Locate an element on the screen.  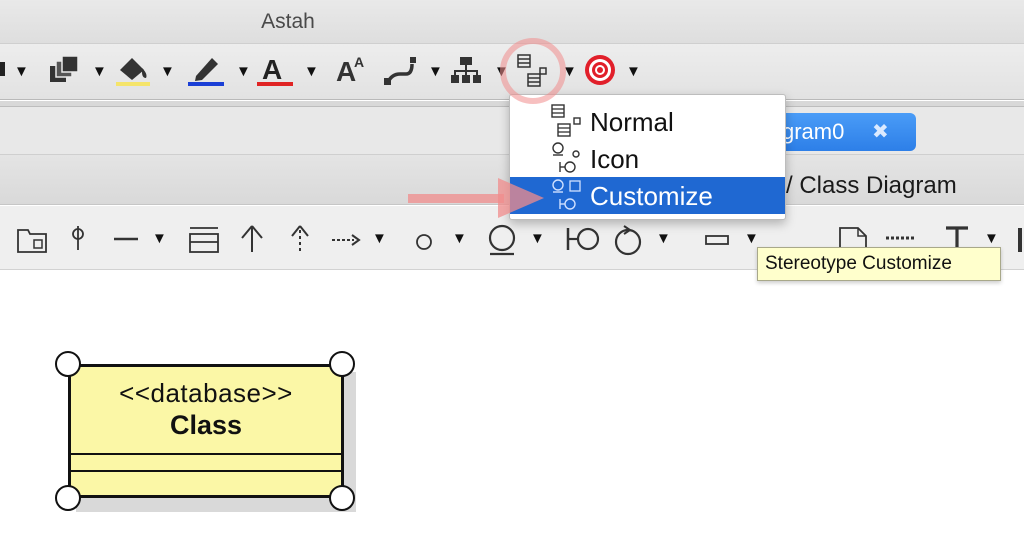
association-tool-button: ▼ is located at coordinates (142, 238).